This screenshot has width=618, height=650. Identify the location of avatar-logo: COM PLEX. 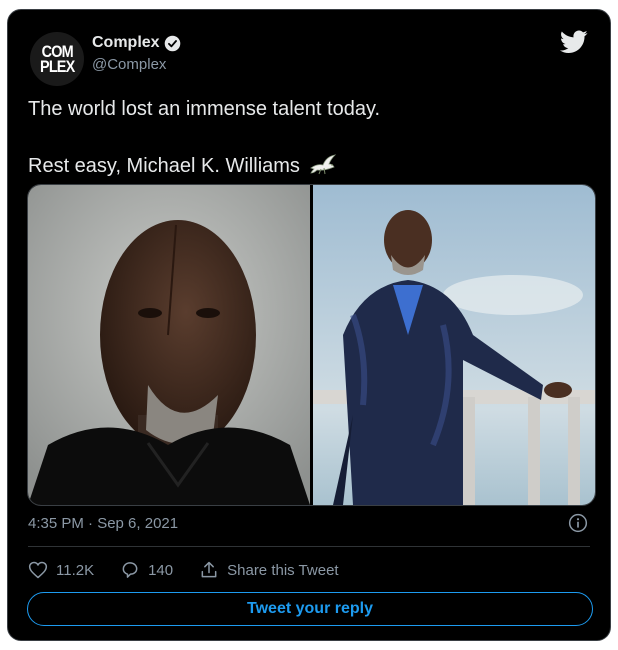
(57, 59).